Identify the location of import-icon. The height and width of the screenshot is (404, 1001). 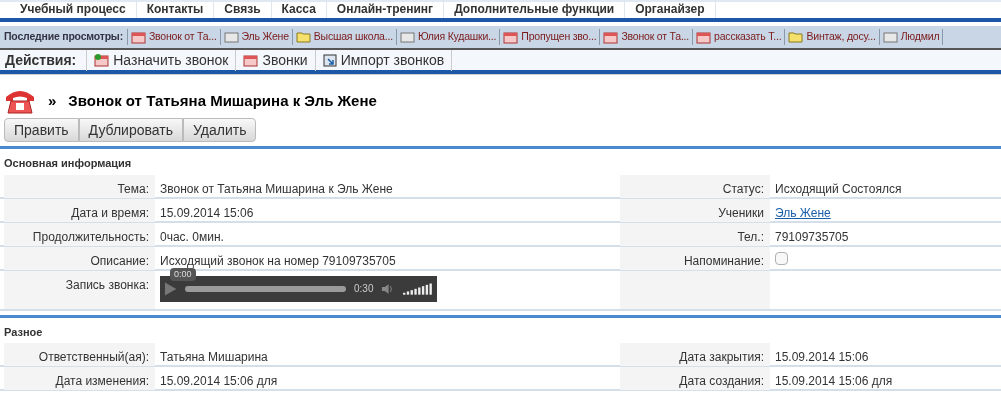
(329, 60).